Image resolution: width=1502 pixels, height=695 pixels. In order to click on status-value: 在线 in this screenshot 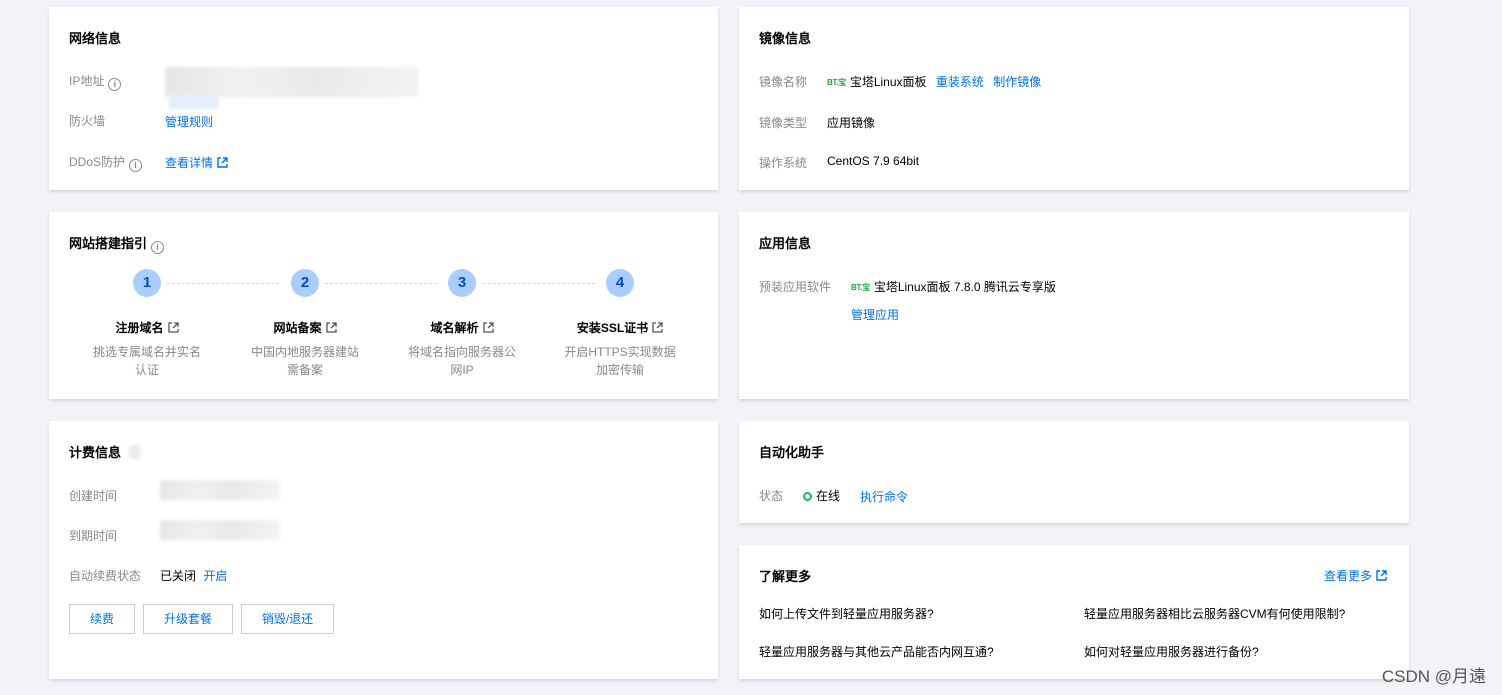, I will do `click(821, 495)`.